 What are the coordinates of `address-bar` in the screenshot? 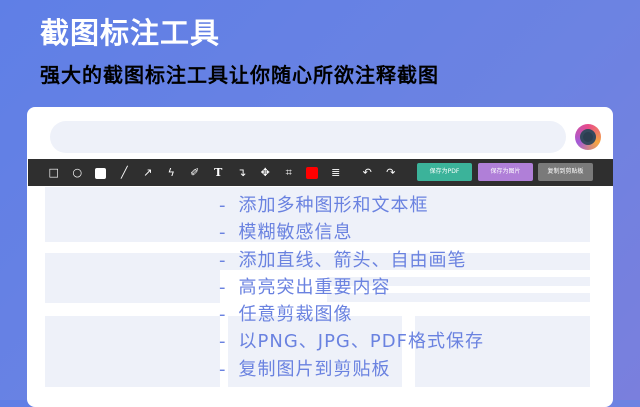 It's located at (308, 137).